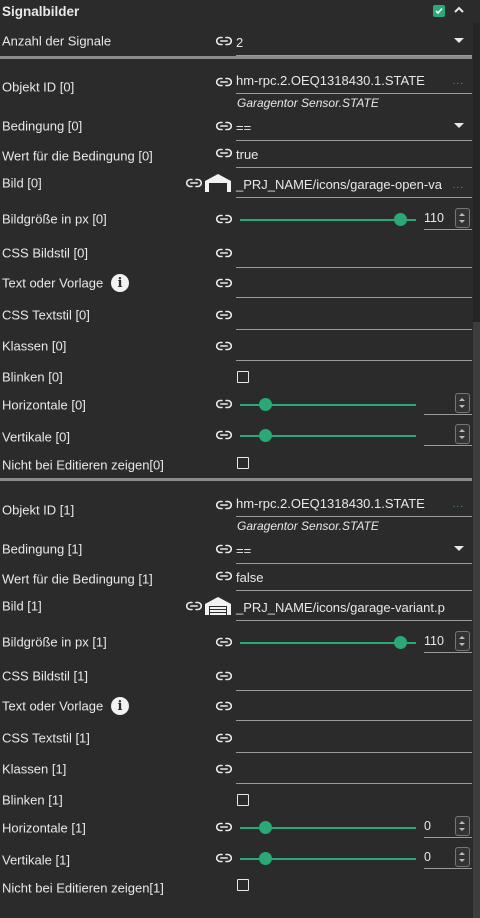 This screenshot has height=918, width=480. What do you see at coordinates (45, 253) in the screenshot?
I see `css-image-label: CSS Bildstil [0]` at bounding box center [45, 253].